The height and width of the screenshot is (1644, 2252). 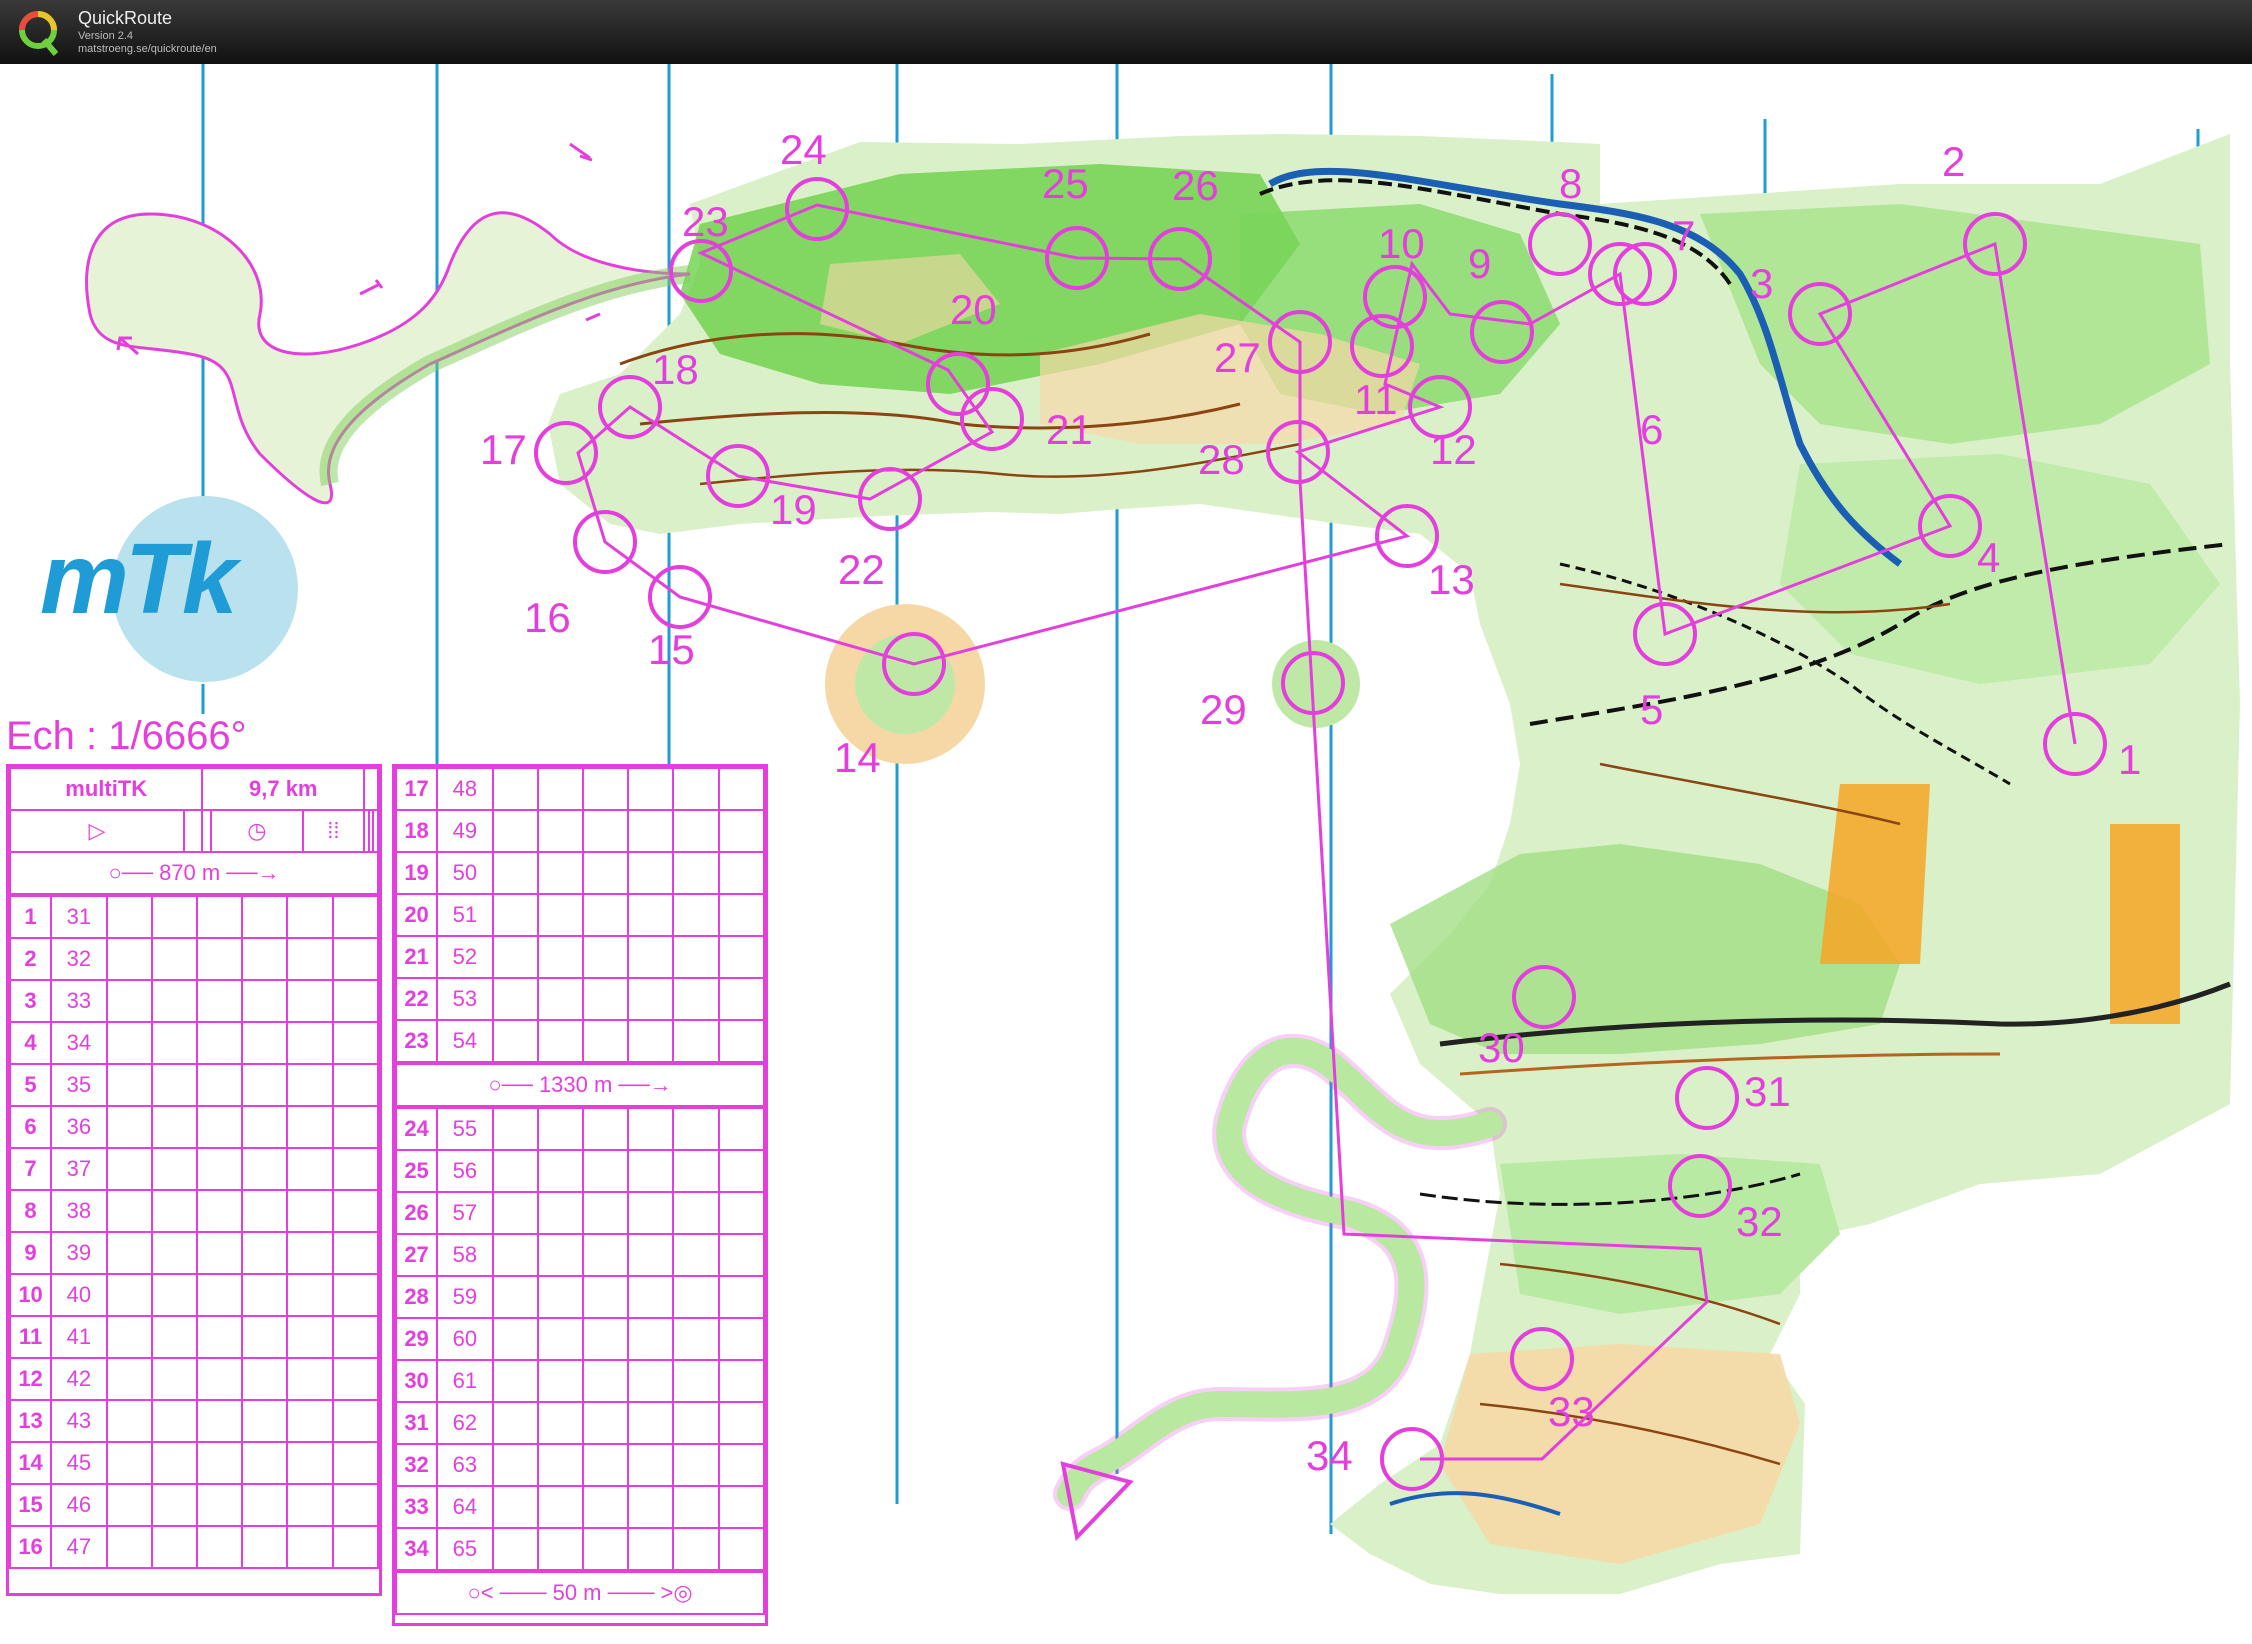 What do you see at coordinates (416, 1255) in the screenshot?
I see `control-order: 27` at bounding box center [416, 1255].